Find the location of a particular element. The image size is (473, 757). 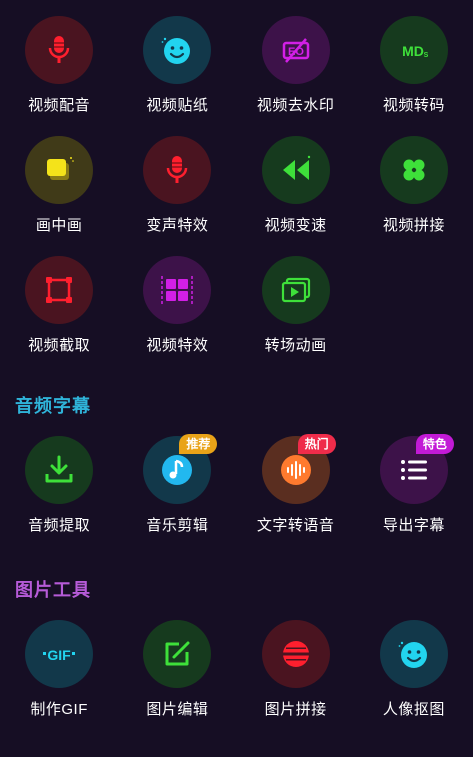

section-title-image: 图片工具 is located at coordinates (53, 590).